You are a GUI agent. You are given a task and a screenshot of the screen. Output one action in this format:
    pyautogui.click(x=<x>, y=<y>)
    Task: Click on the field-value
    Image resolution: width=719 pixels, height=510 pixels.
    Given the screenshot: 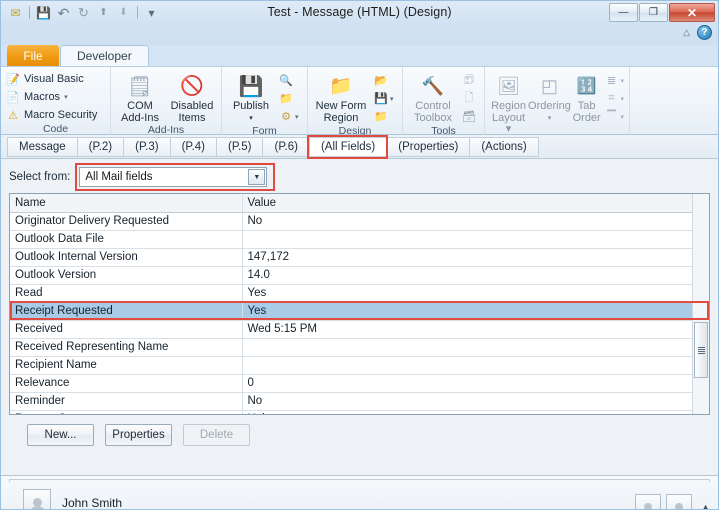 What is the action you would take?
    pyautogui.click(x=466, y=239)
    